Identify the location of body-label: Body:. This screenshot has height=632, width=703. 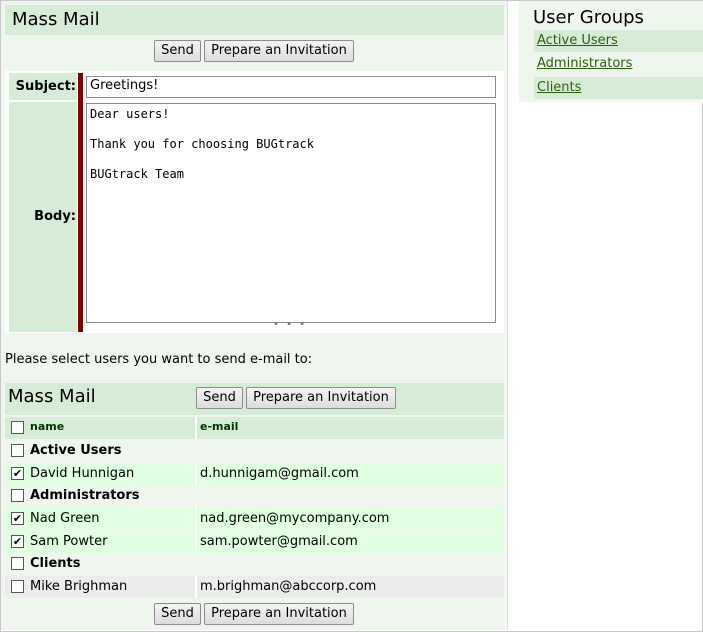
(55, 216).